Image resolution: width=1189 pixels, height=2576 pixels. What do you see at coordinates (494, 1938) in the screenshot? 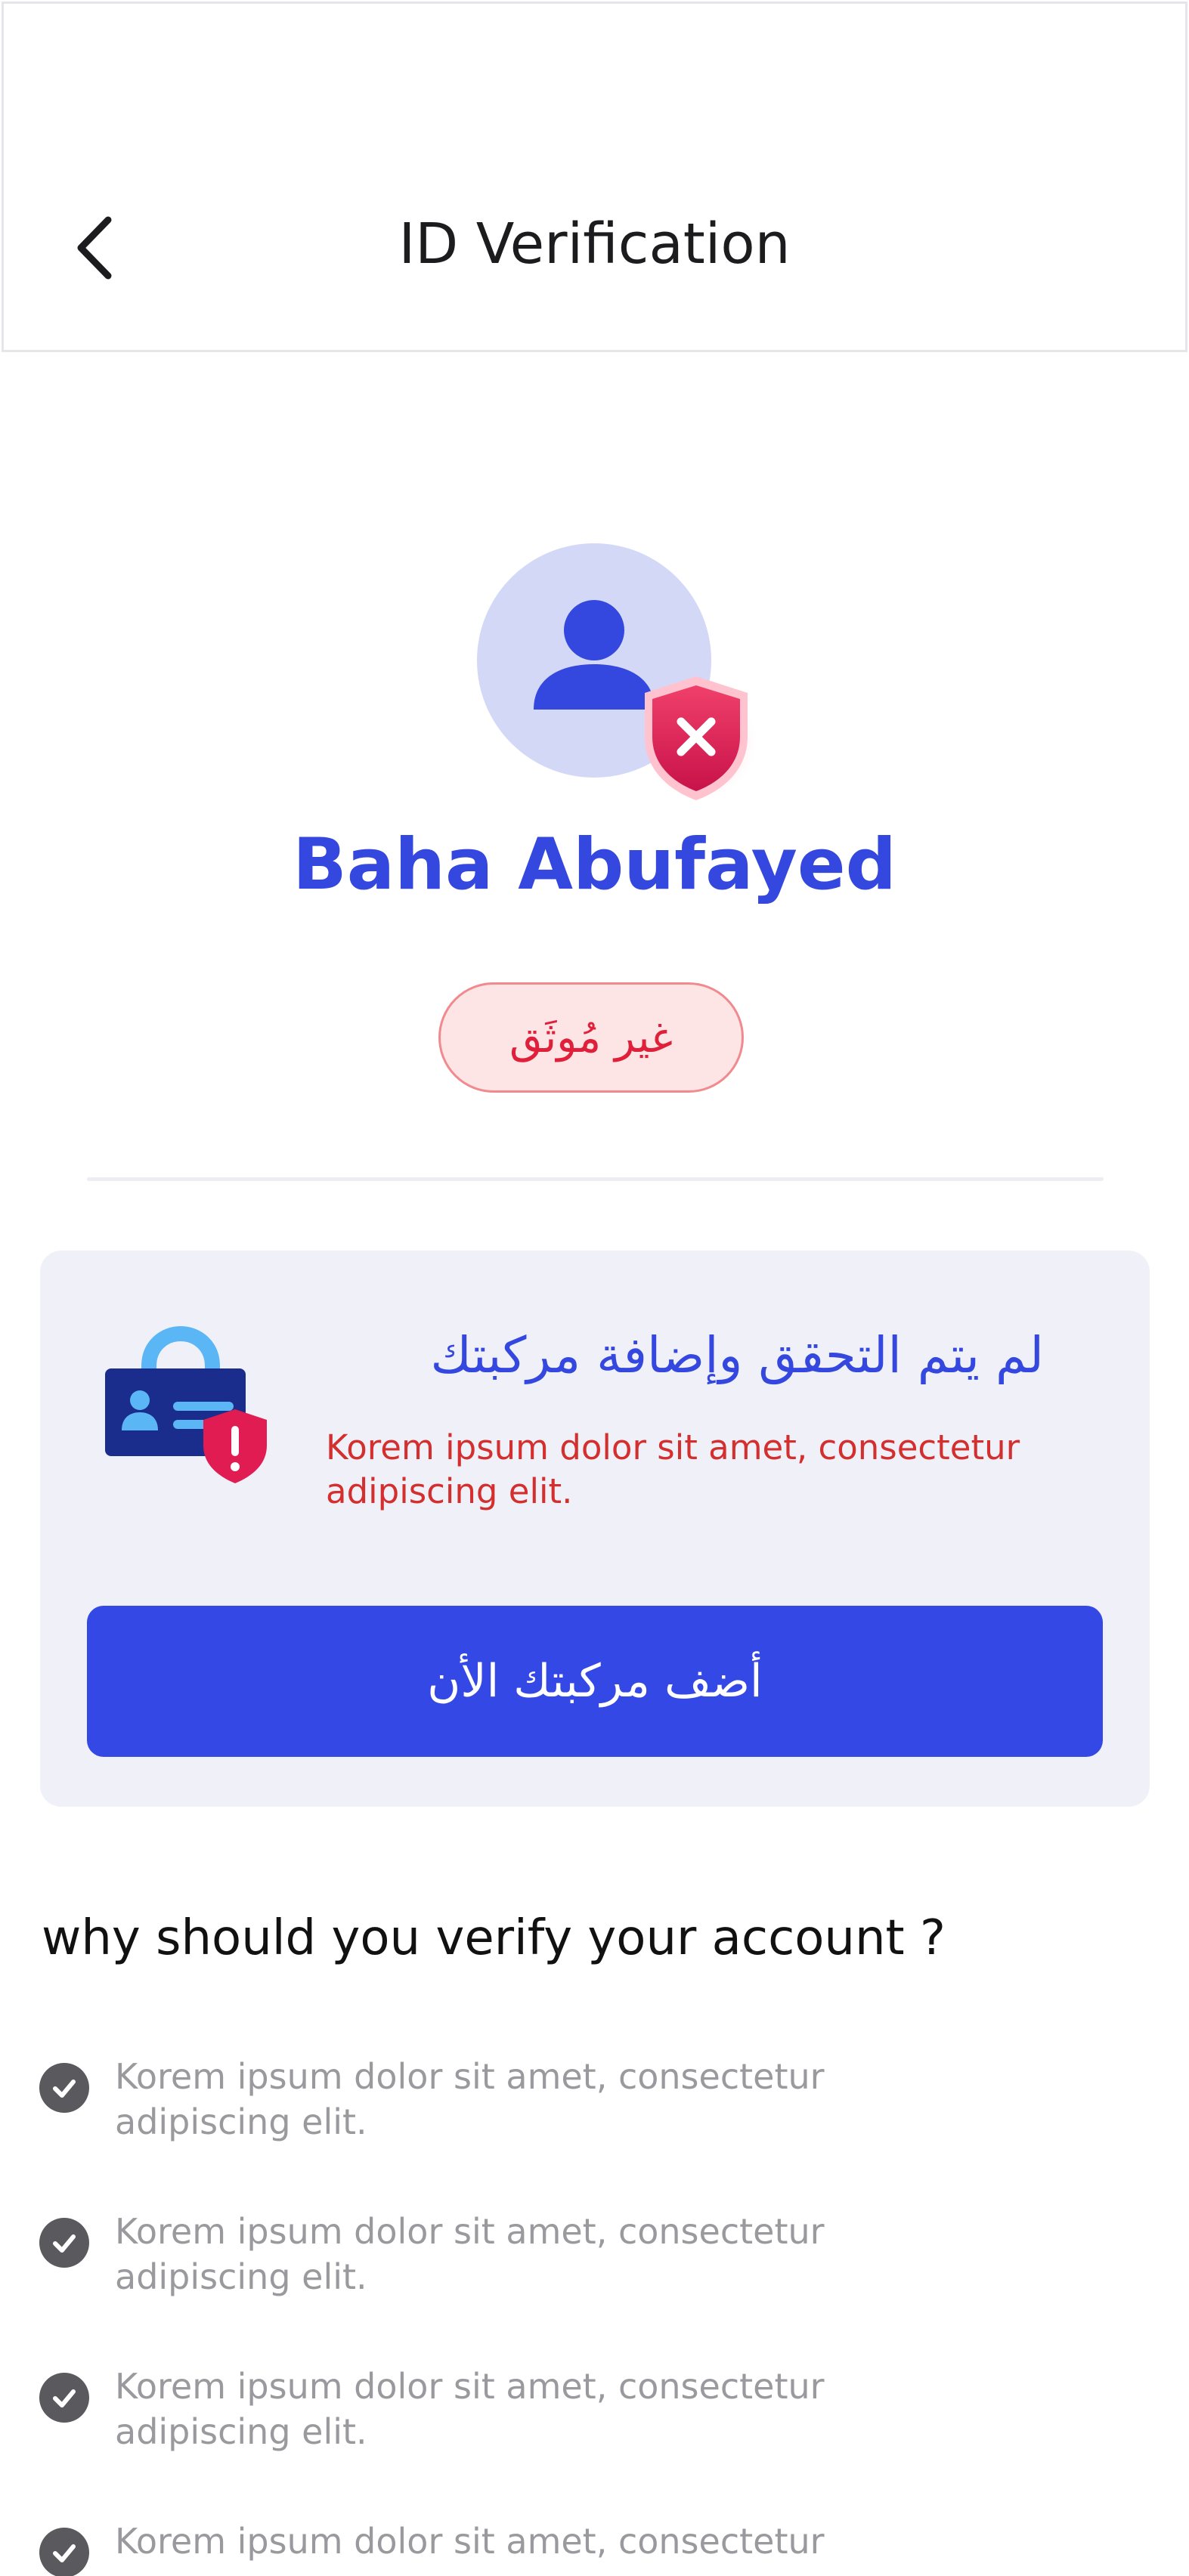
I see `section-title: why should you verify your account ?` at bounding box center [494, 1938].